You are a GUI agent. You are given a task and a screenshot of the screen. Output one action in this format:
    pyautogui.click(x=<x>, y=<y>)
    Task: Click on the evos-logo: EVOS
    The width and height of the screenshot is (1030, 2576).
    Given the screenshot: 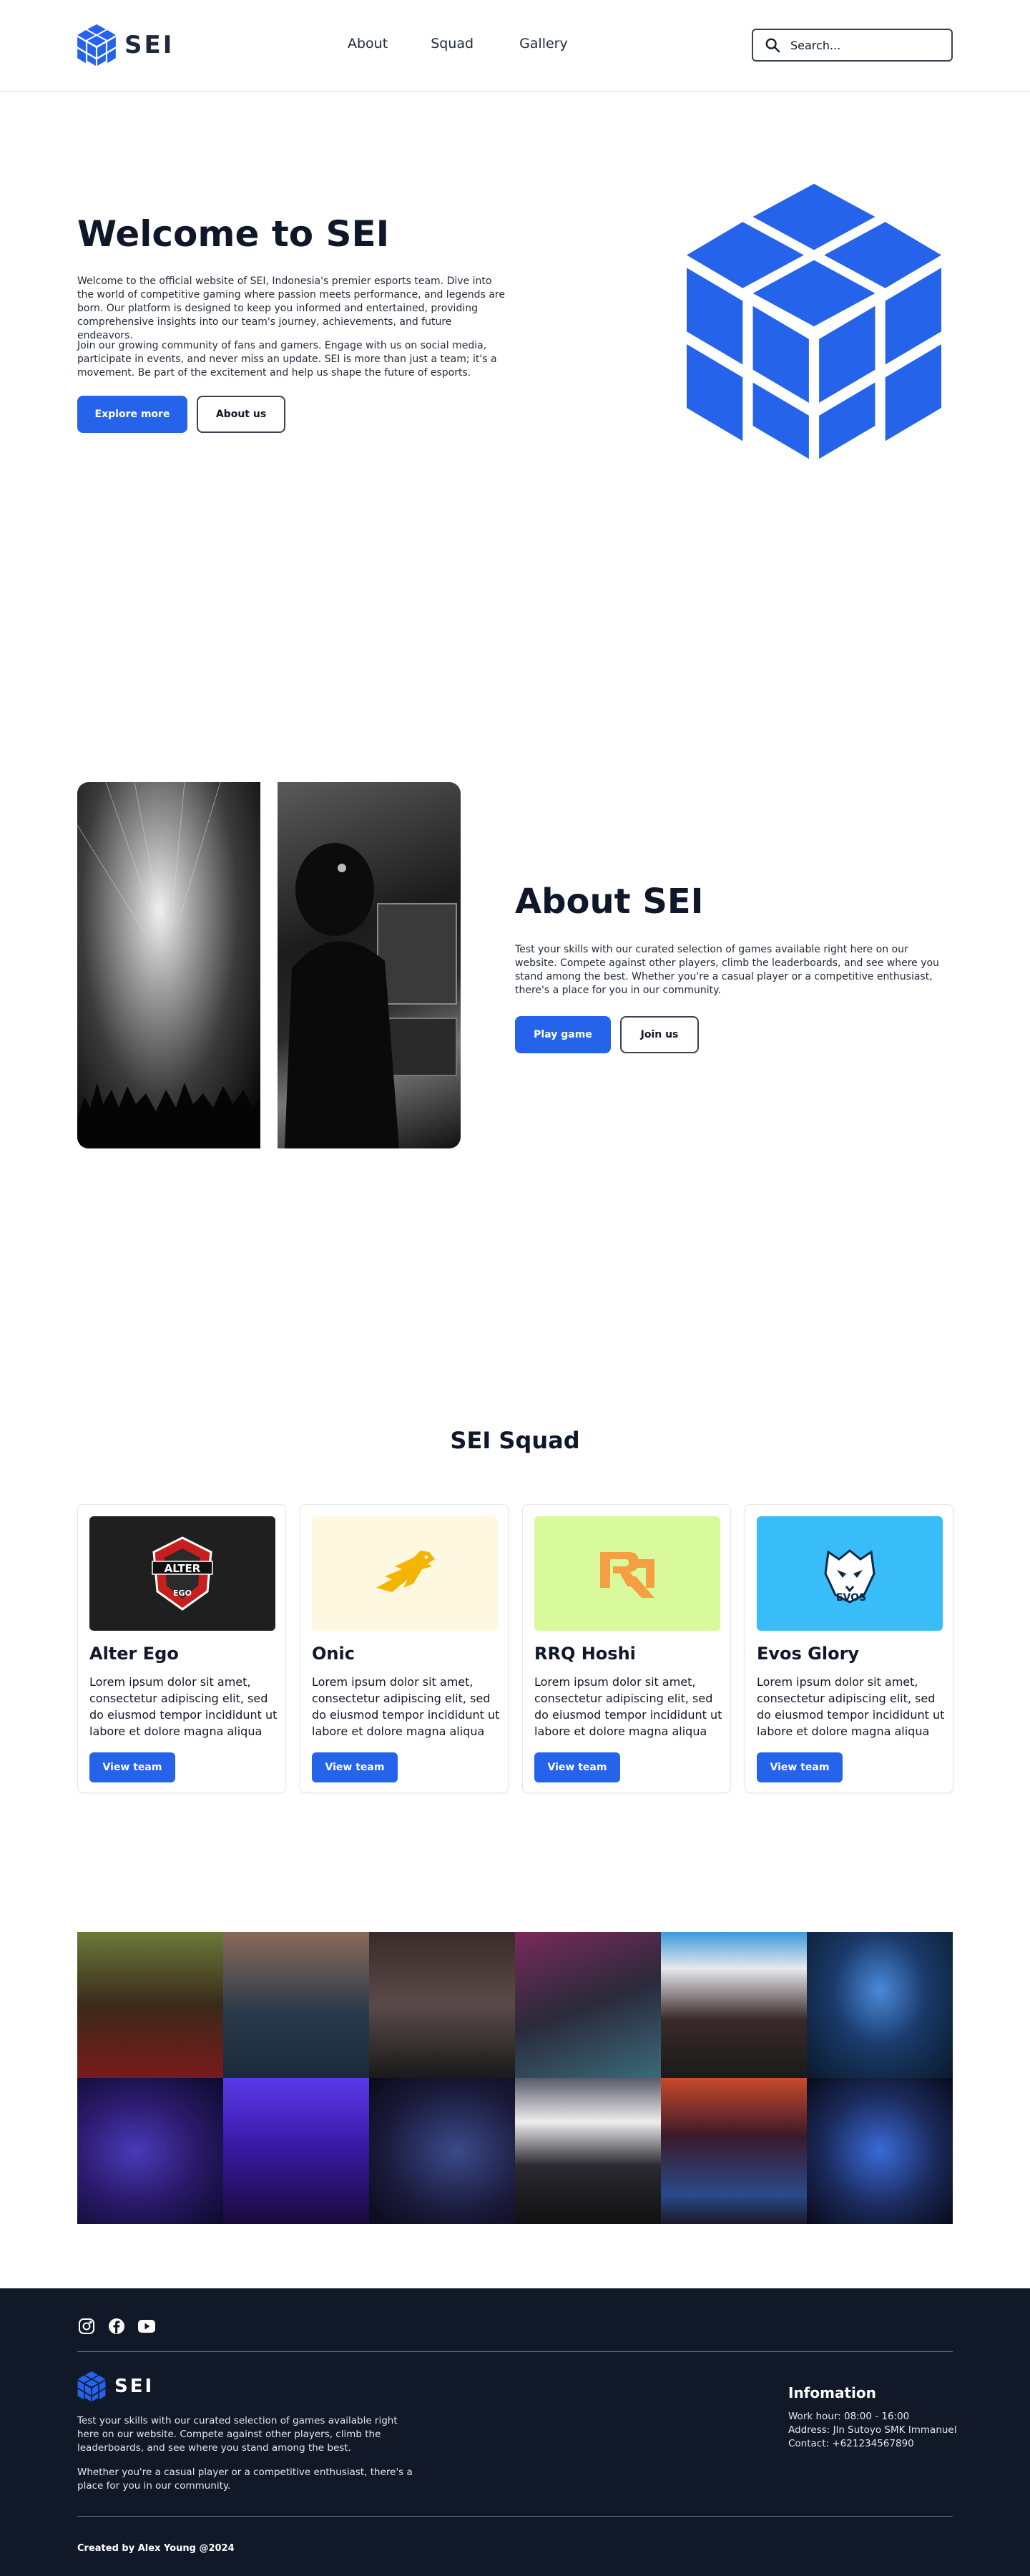 What is the action you would take?
    pyautogui.click(x=850, y=1573)
    